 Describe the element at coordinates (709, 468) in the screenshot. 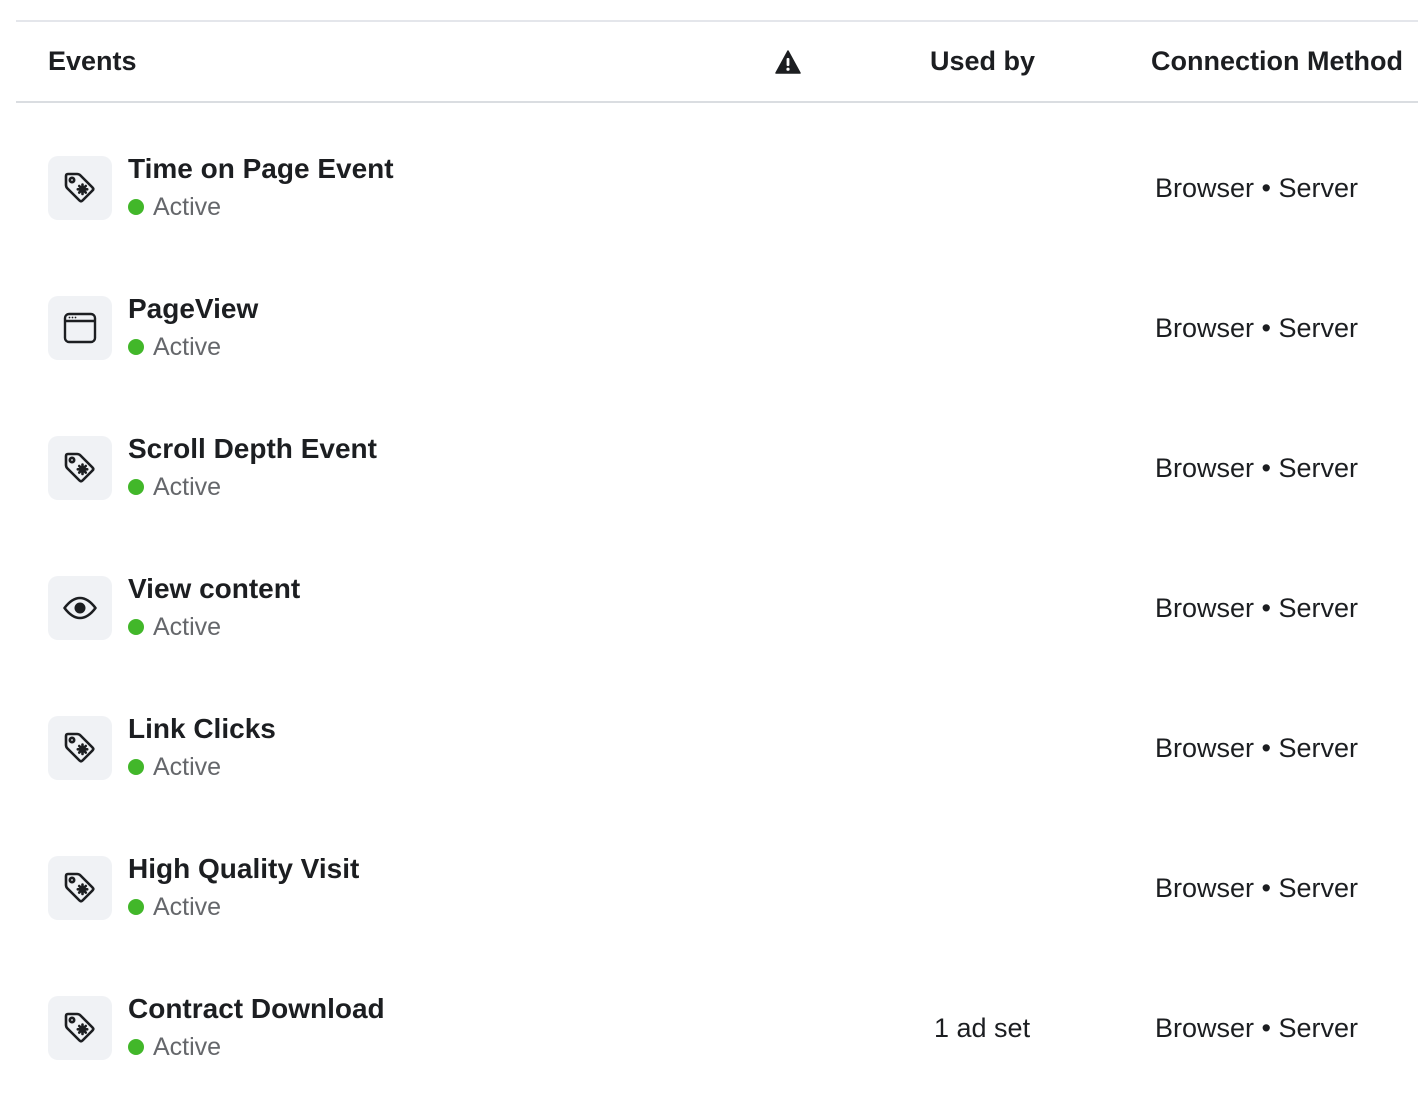

I see `event-row: Scroll Depth Event Active Browser • Server` at that location.